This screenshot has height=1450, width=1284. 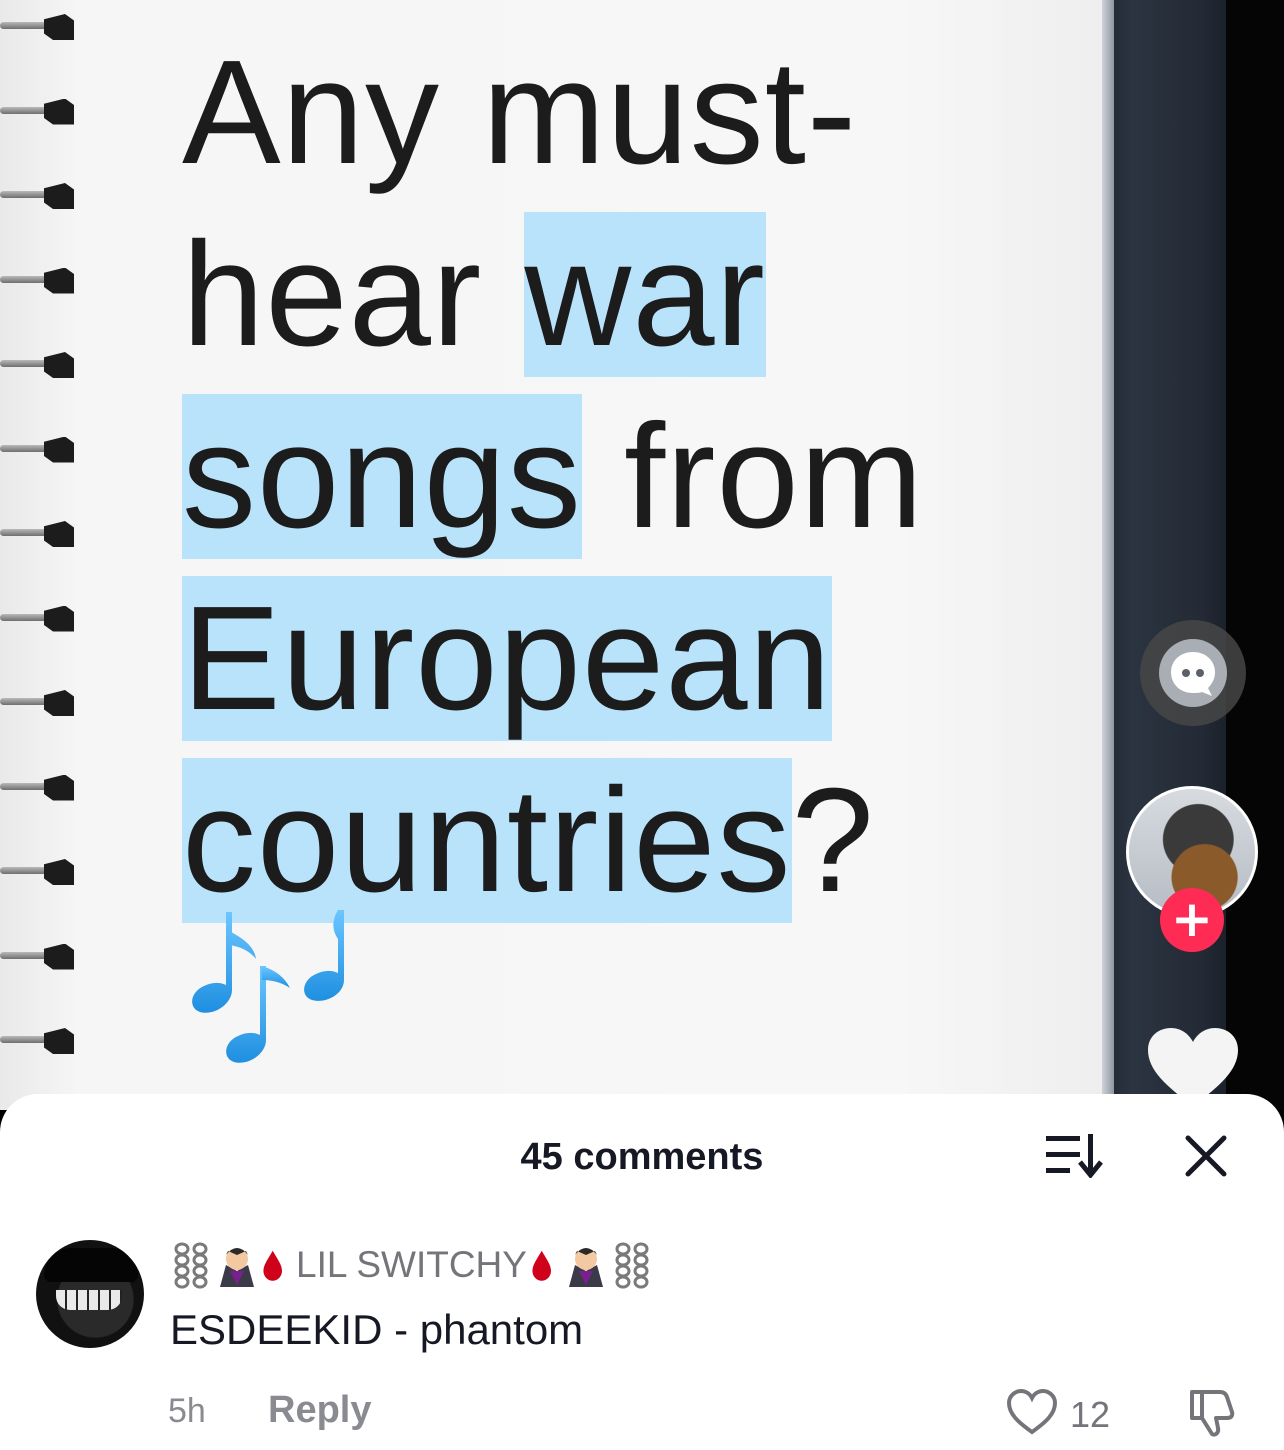 What do you see at coordinates (1108, 555) in the screenshot?
I see `binder-edge` at bounding box center [1108, 555].